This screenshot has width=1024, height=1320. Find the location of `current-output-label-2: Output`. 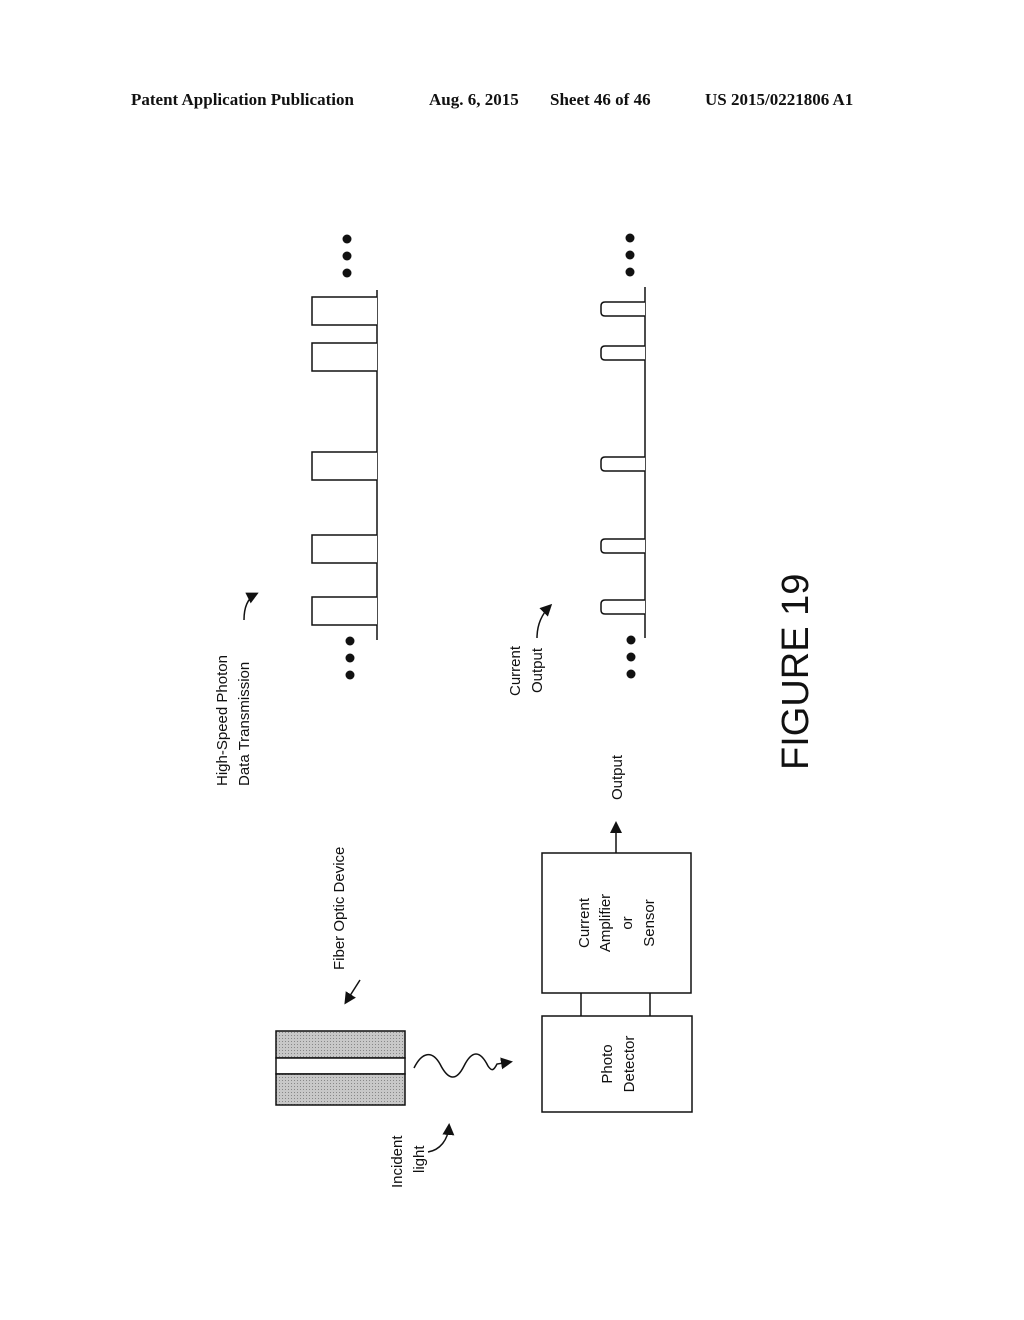

current-output-label-2: Output is located at coordinates (537, 670).